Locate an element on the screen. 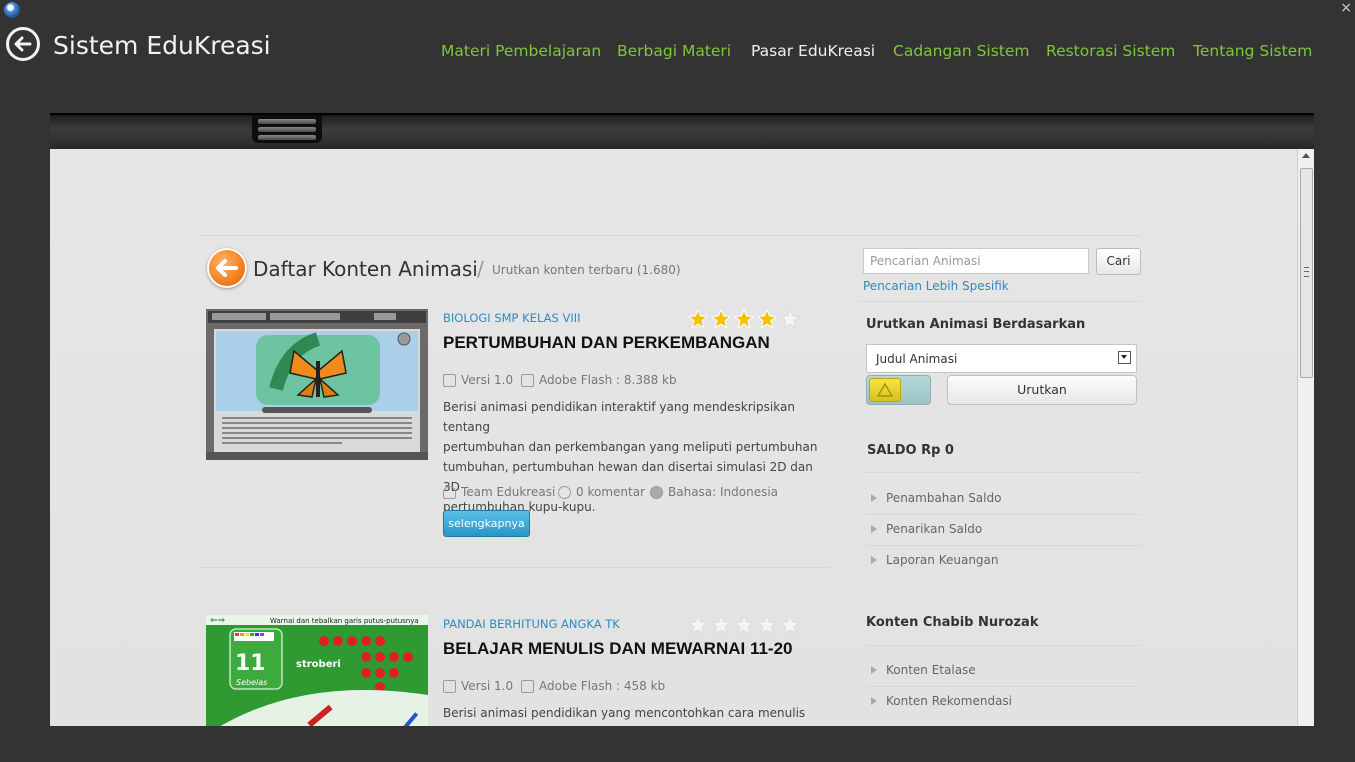 This screenshot has width=1355, height=762. content-heading: Konten Chabib Nurozak is located at coordinates (952, 622).